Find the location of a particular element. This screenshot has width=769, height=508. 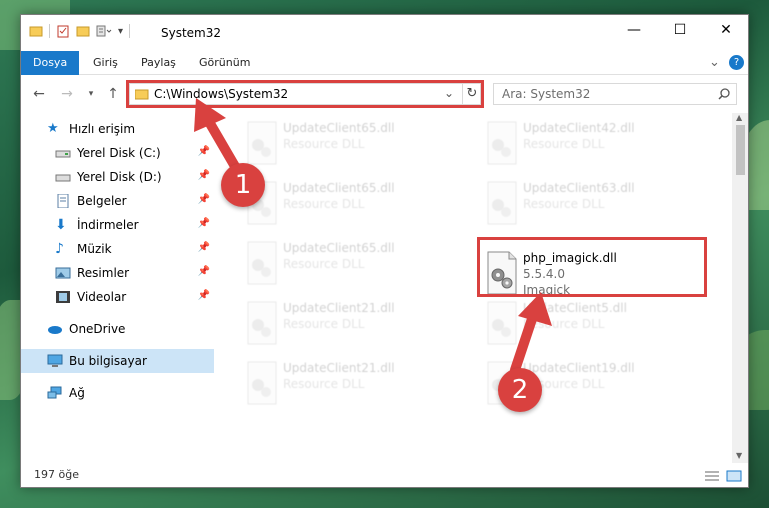

network-icon is located at coordinates (55, 393).